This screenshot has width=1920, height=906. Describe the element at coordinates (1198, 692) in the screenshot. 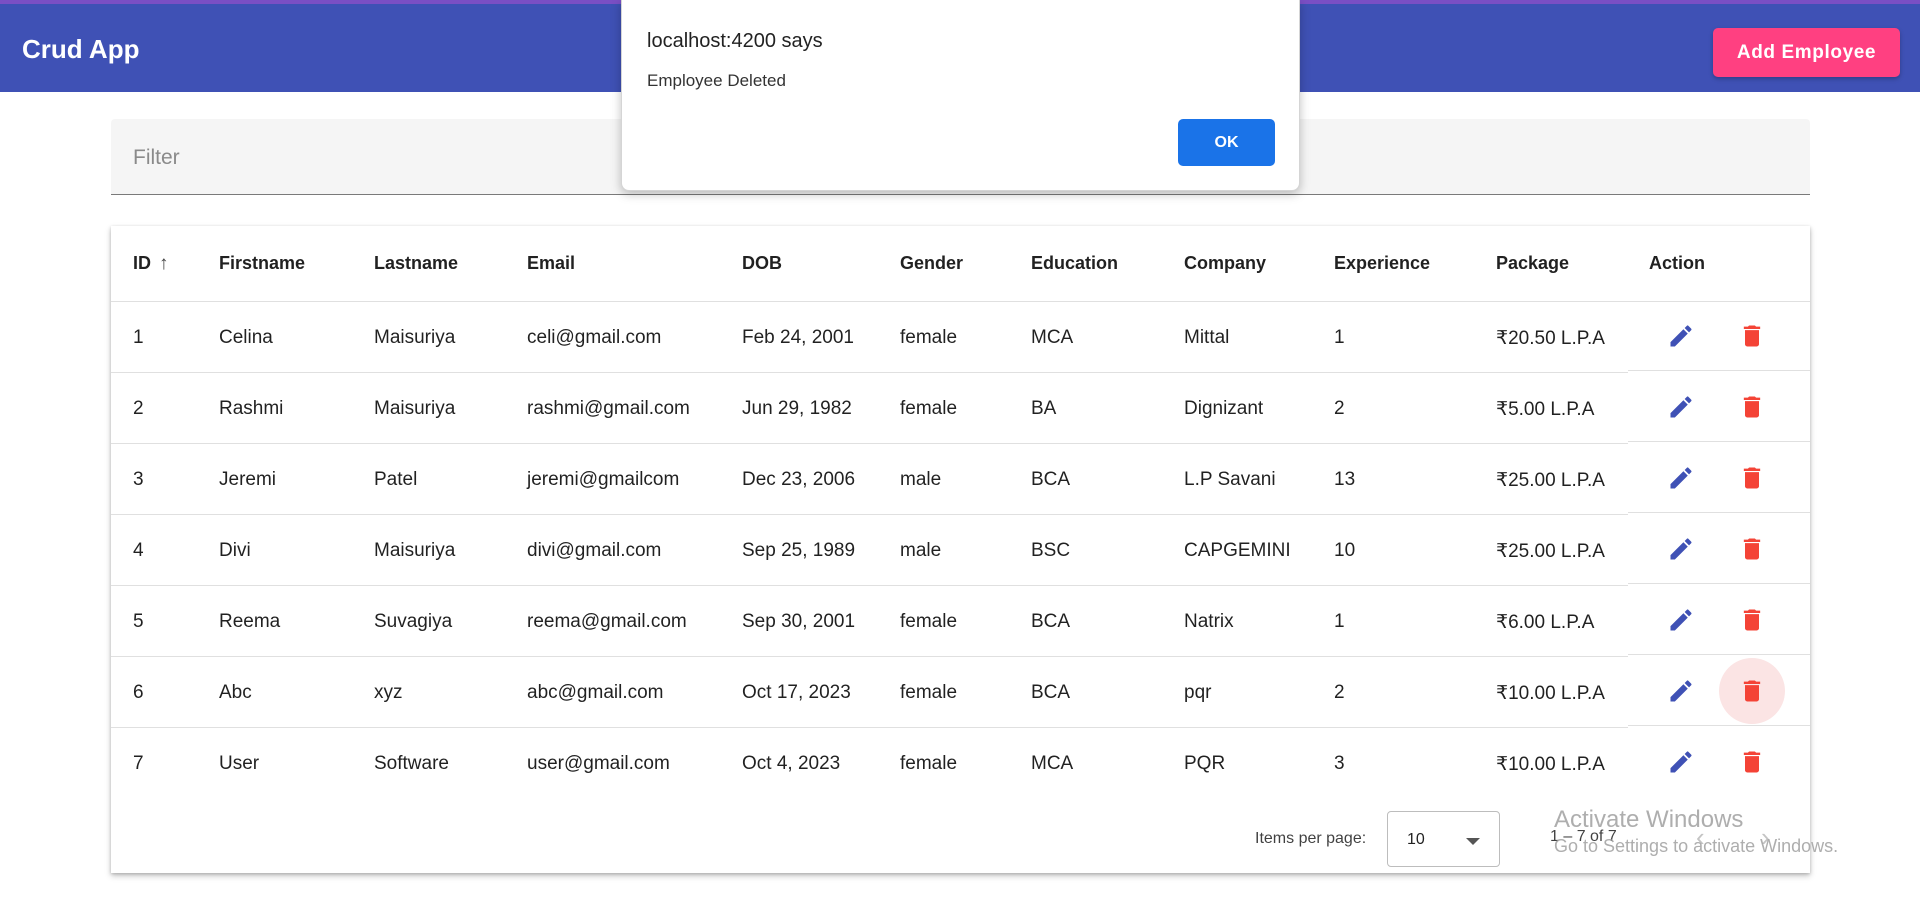

I see `cell-company: pqr` at that location.